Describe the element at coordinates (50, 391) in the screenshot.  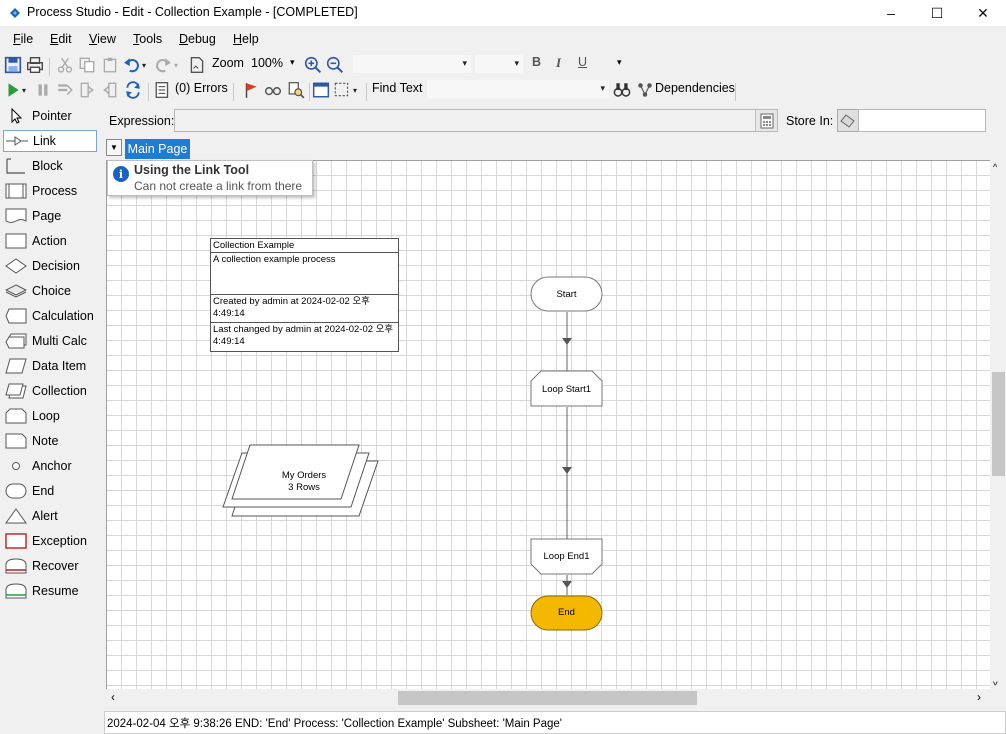
I see `tool-collection: Collection` at that location.